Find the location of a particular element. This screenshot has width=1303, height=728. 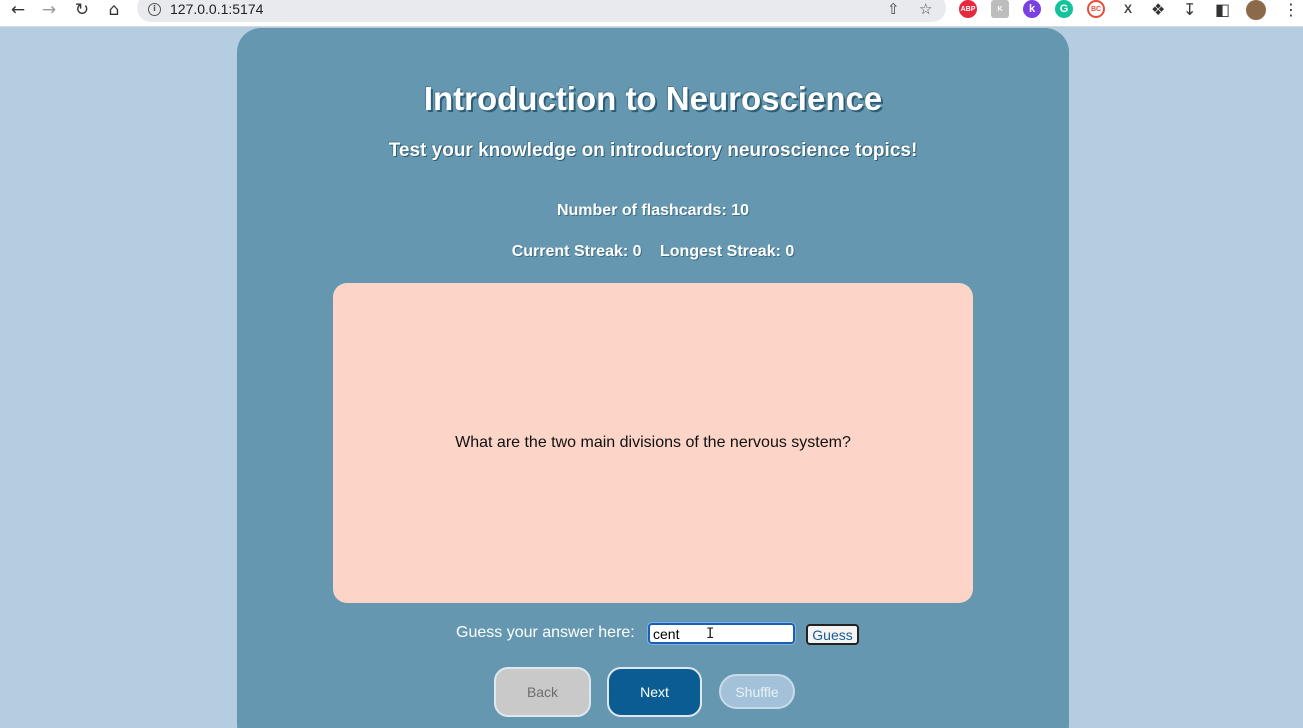

streak-row: Current Streak: 0 Longest Streak: 0 is located at coordinates (653, 252).